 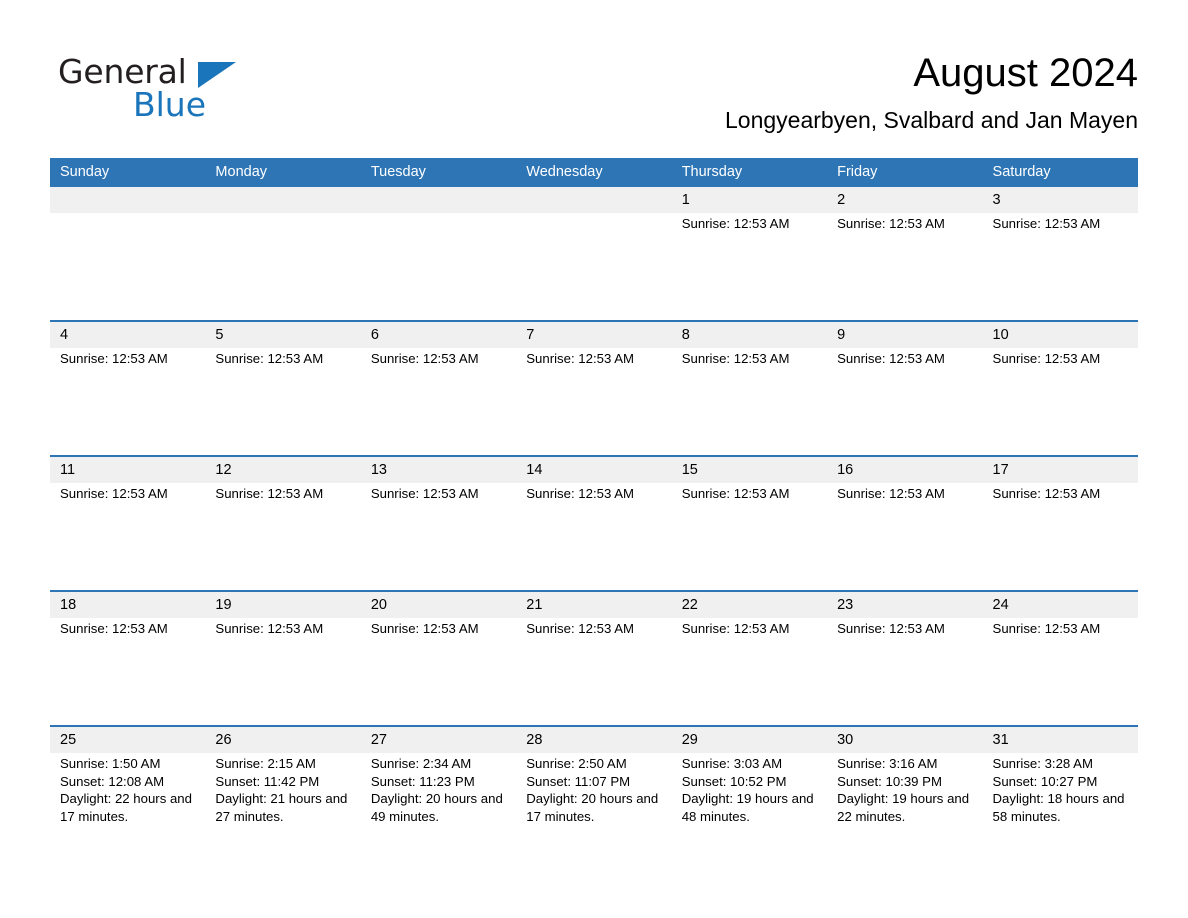 What do you see at coordinates (1060, 388) in the screenshot?
I see `calendar-day-10: 10 Sunrise: 12:53 AM` at bounding box center [1060, 388].